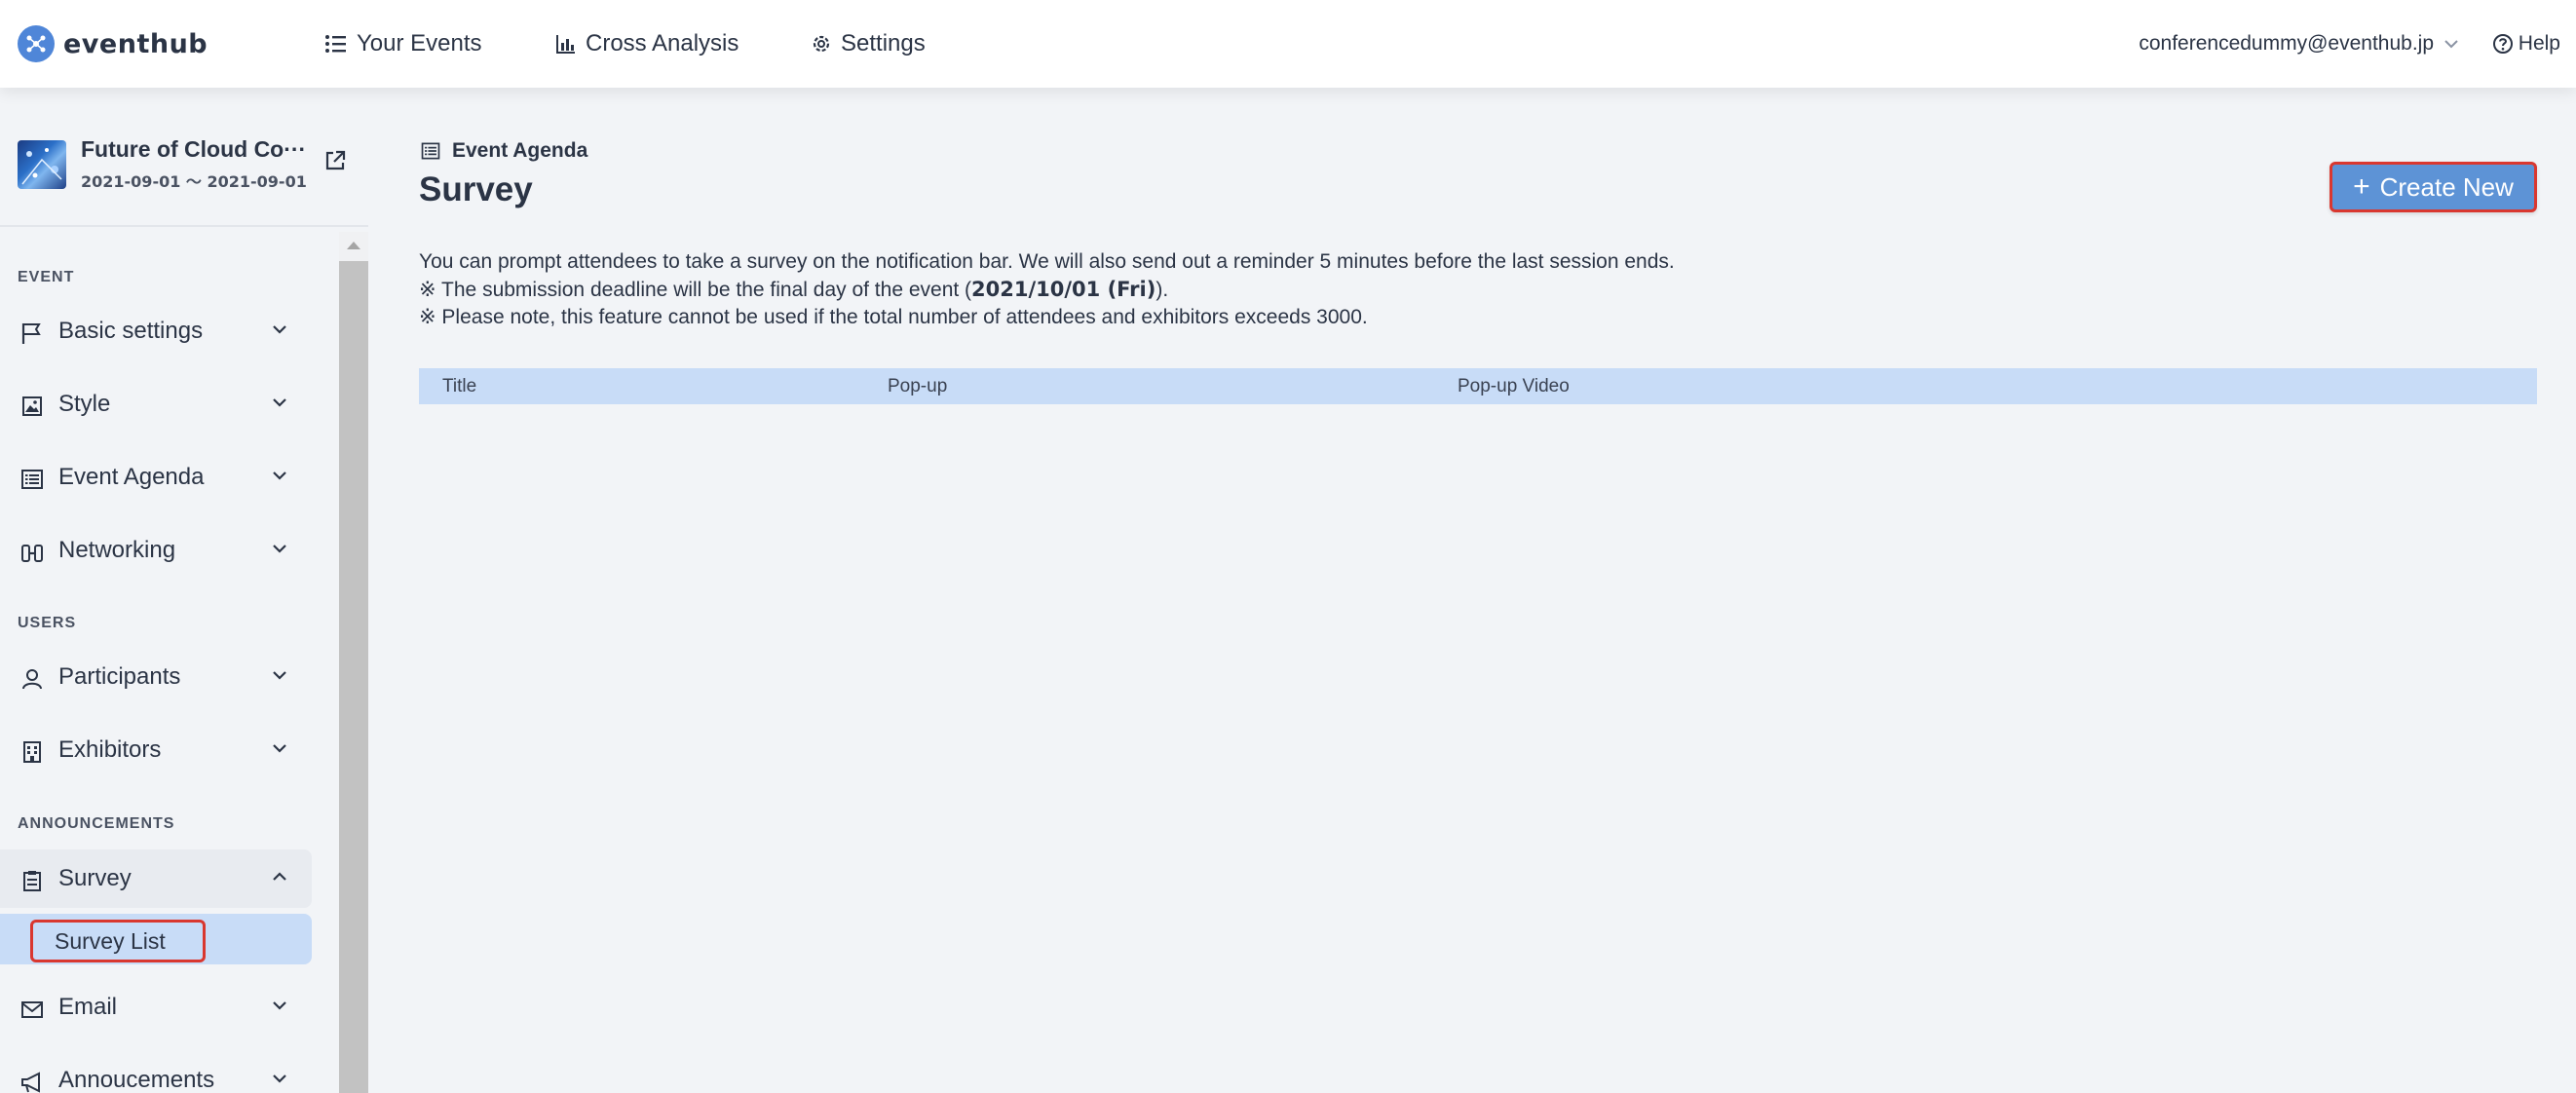  Describe the element at coordinates (821, 44) in the screenshot. I see `gear-icon` at that location.